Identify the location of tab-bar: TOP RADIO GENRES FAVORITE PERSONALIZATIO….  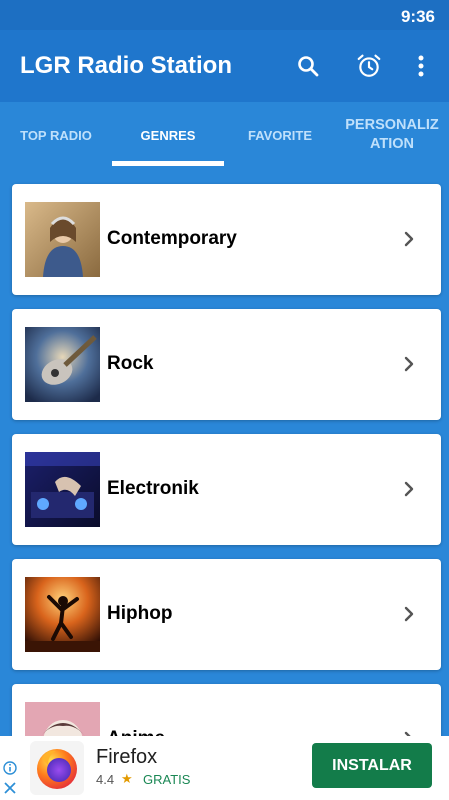
(224, 135).